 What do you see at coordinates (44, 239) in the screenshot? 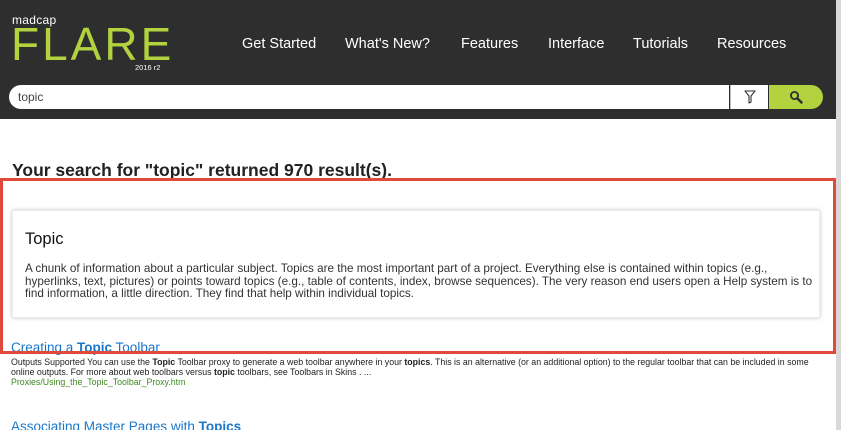
I see `glossary-term: Topic` at bounding box center [44, 239].